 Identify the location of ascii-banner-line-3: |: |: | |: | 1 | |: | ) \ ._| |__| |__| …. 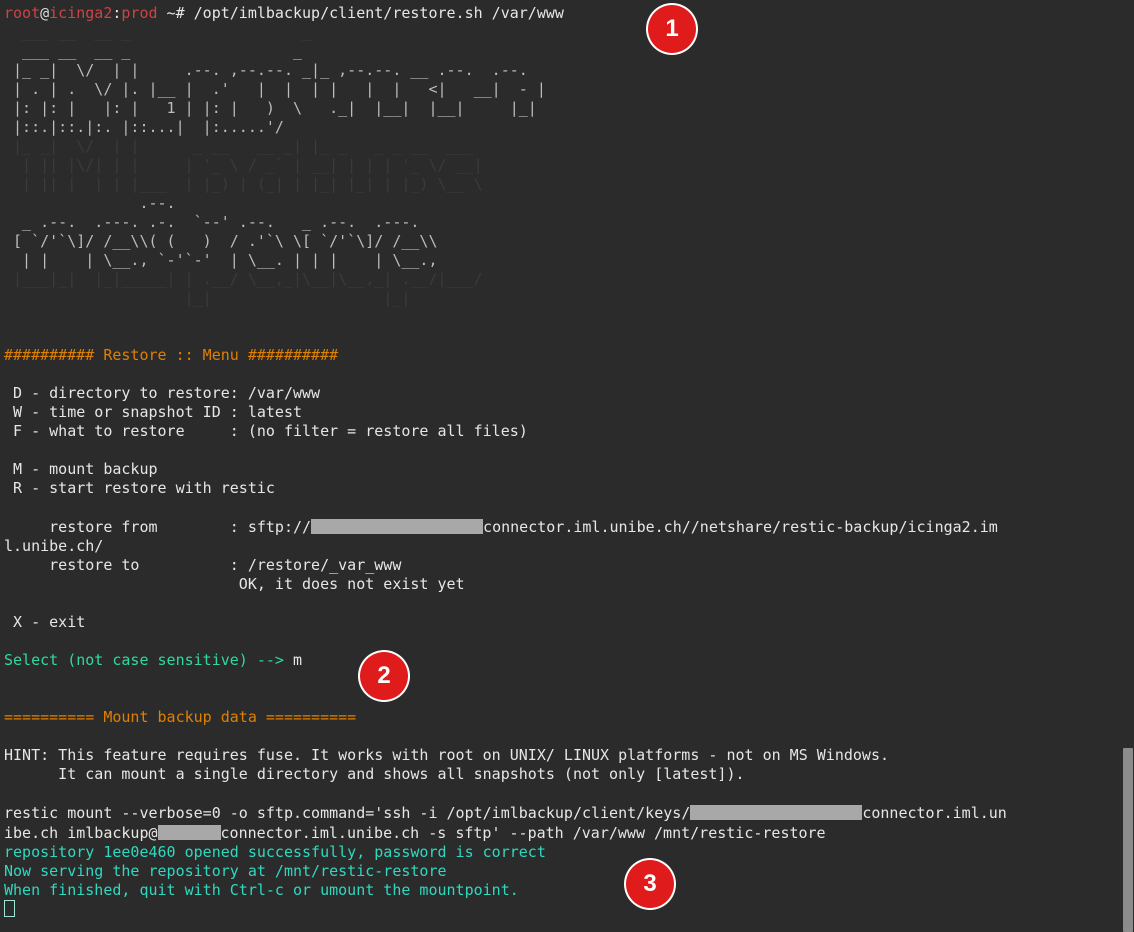
(270, 108).